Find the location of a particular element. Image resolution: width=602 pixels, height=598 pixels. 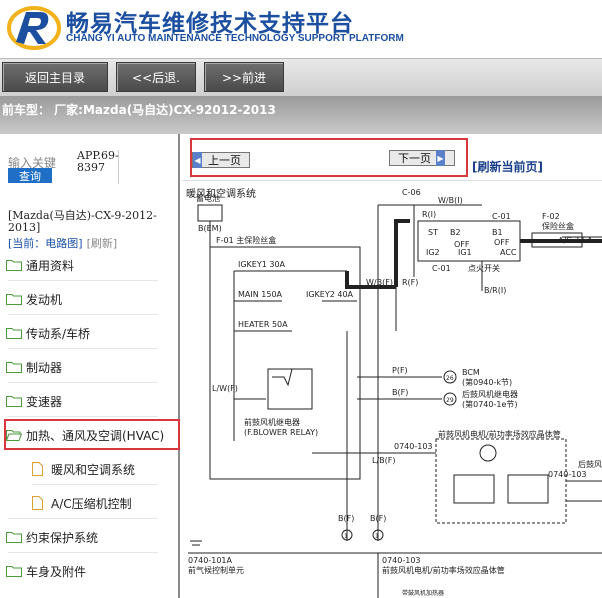

label-rear-relay: 后鼓风机继电器 is located at coordinates (490, 394).